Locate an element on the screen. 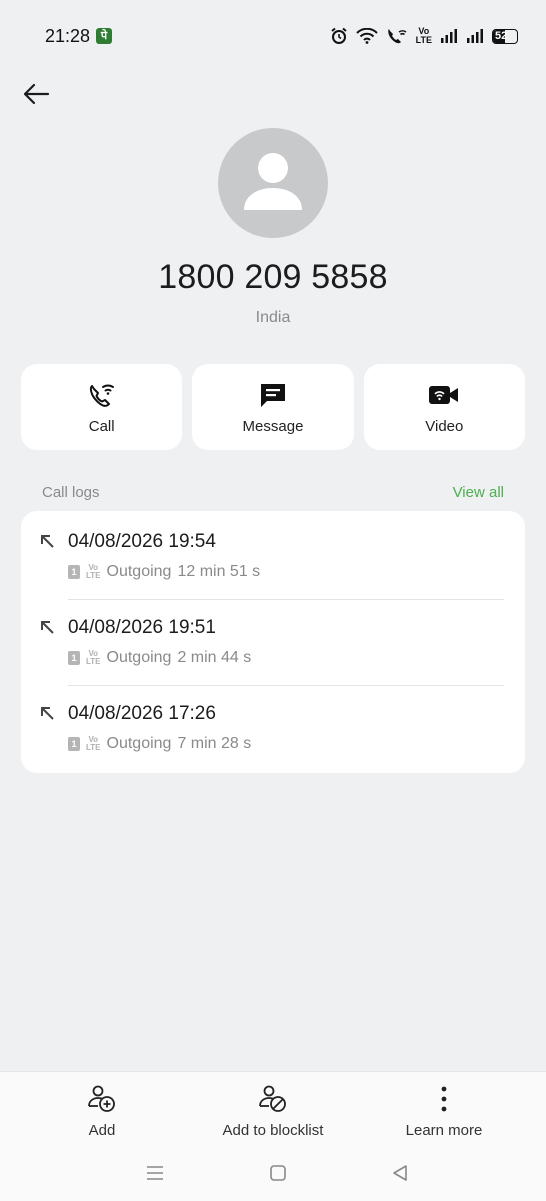 This screenshot has width=546, height=1201. block-contact-icon is located at coordinates (273, 1099).